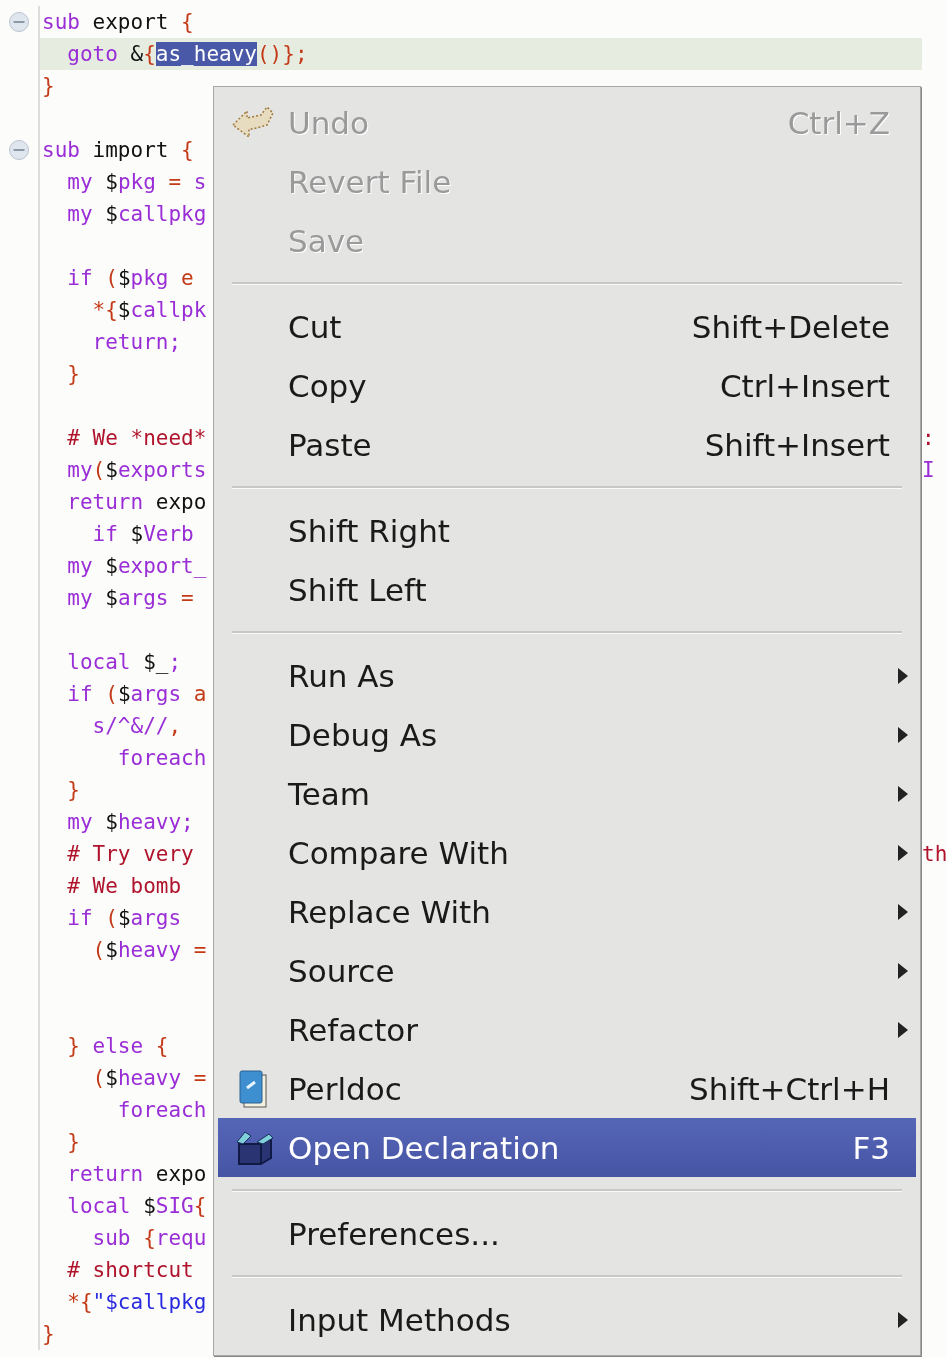  Describe the element at coordinates (567, 589) in the screenshot. I see `menu-item: Shift Left` at that location.